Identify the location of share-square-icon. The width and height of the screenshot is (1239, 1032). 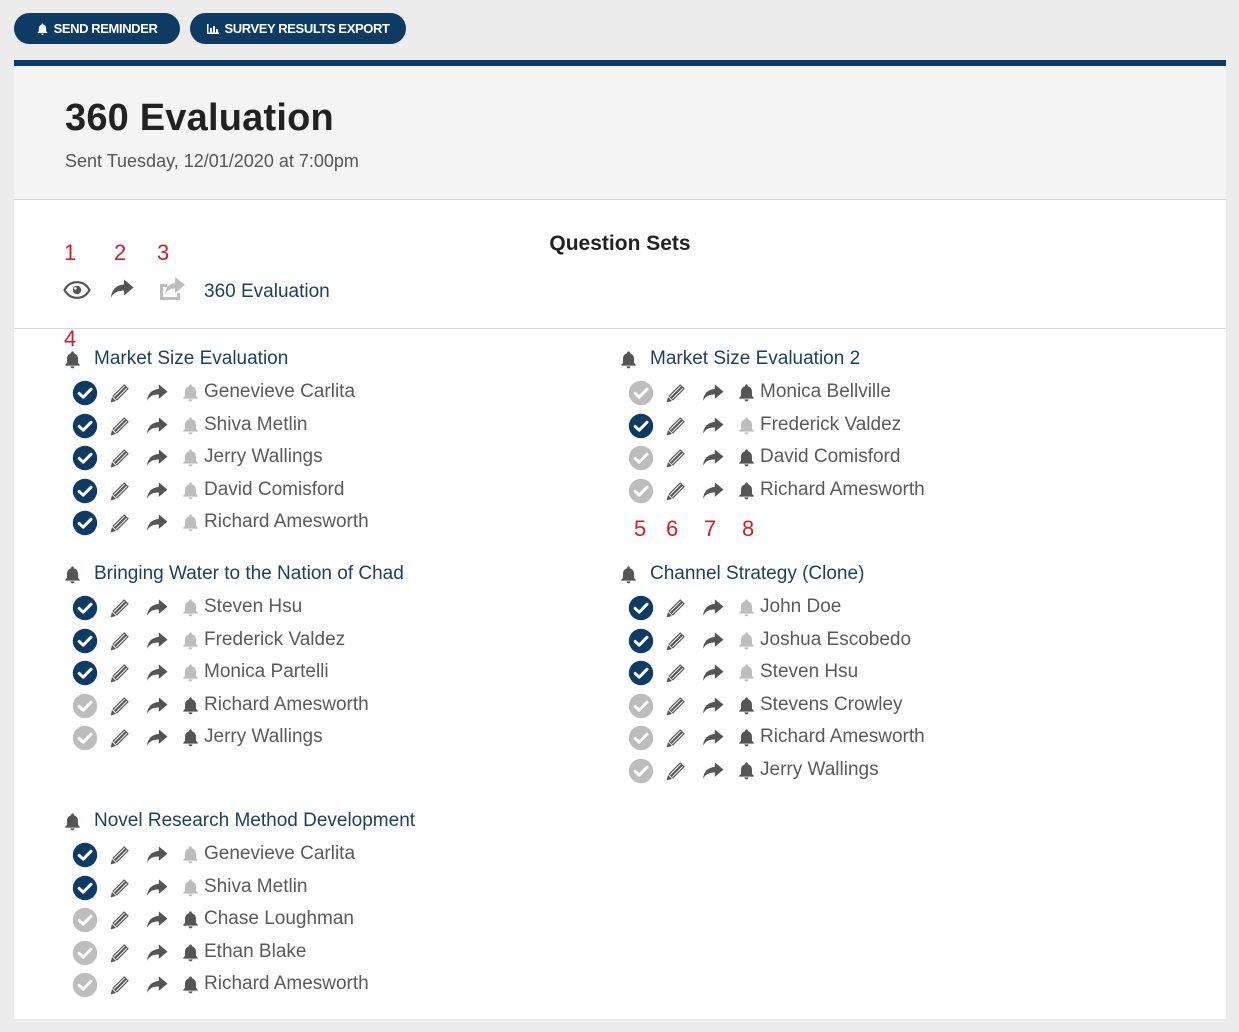
(172, 289).